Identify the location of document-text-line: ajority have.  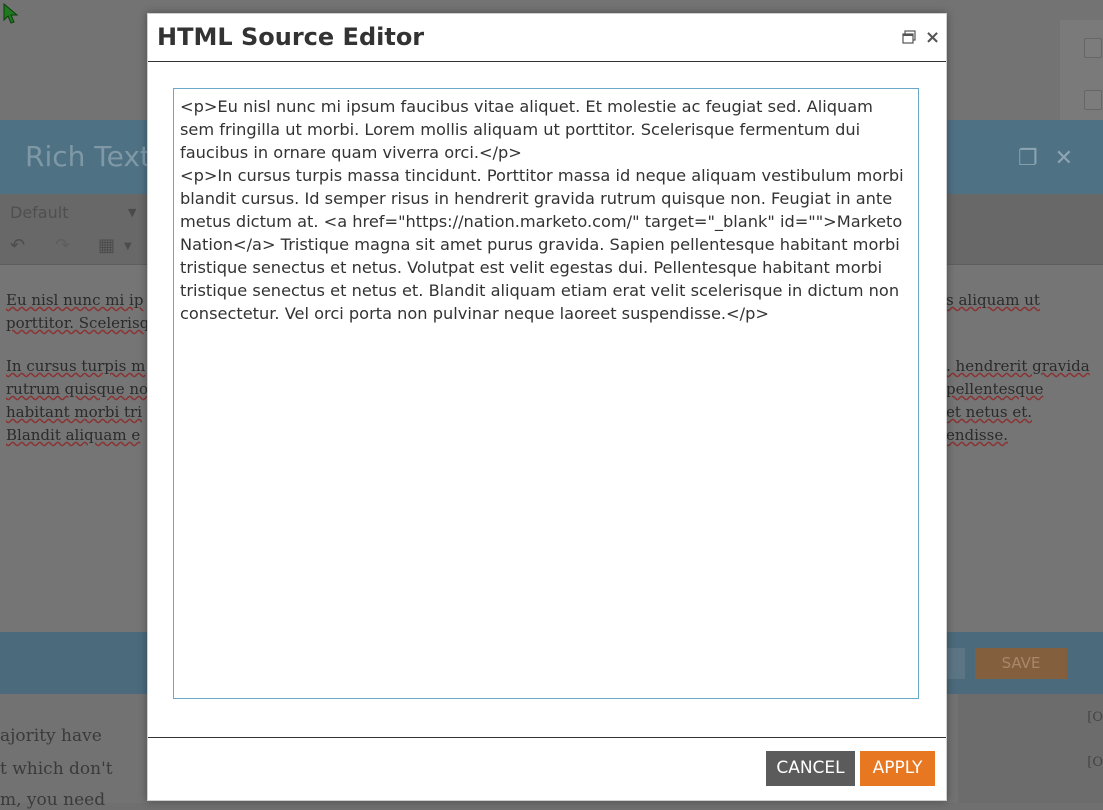
(51, 736).